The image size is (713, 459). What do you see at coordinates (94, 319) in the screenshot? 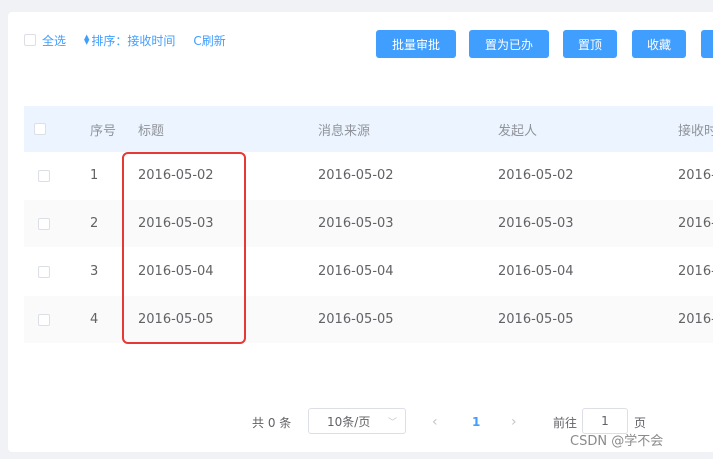
I see `row-index: 4` at bounding box center [94, 319].